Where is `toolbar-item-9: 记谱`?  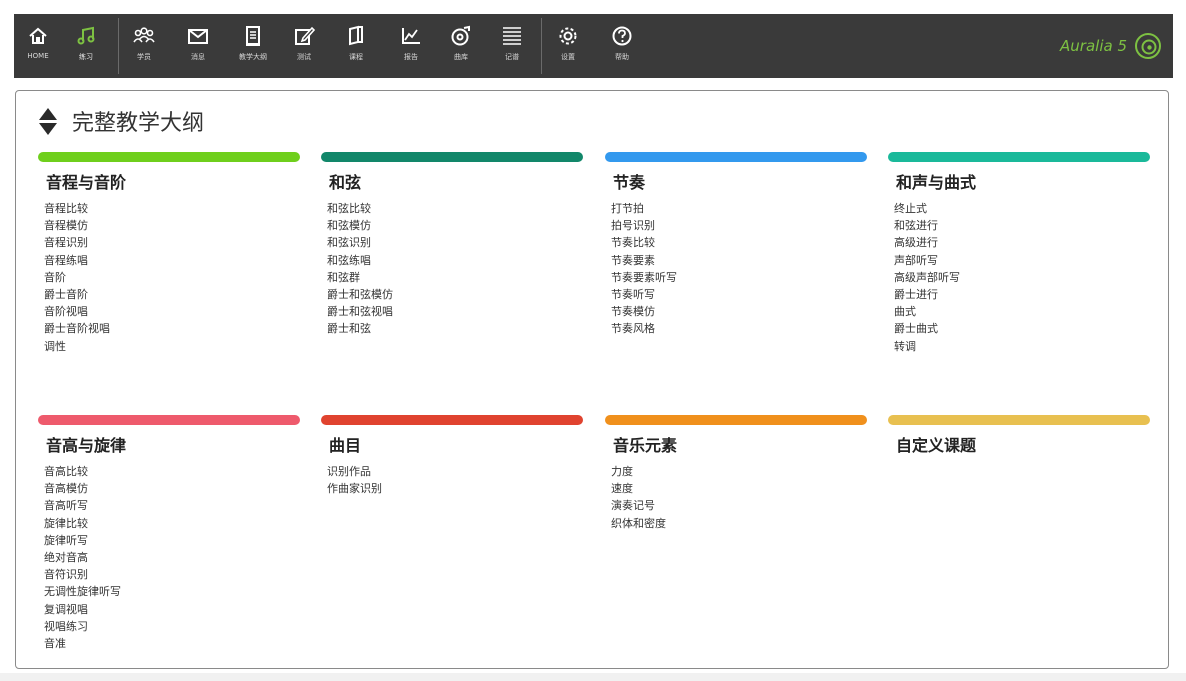 toolbar-item-9: 记谱 is located at coordinates (512, 46).